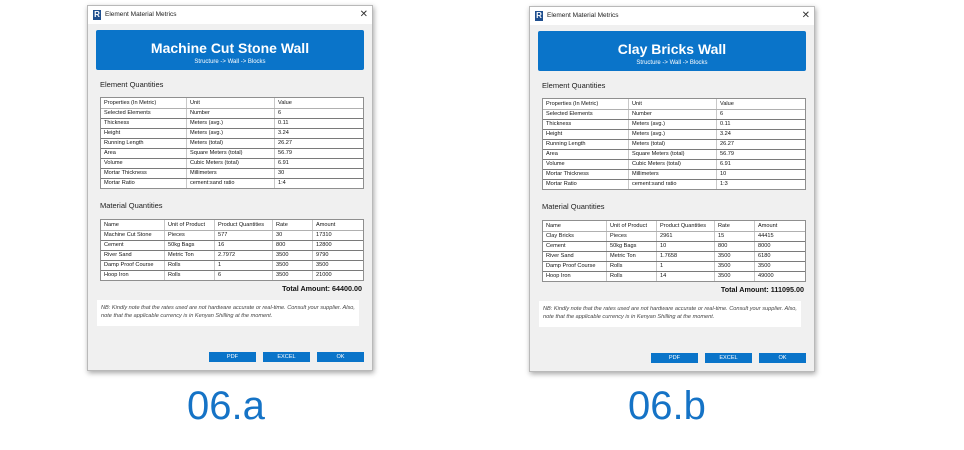  Describe the element at coordinates (674, 257) in the screenshot. I see `table-row: River Sand Metric Ton 1.7658 3500 6180` at that location.